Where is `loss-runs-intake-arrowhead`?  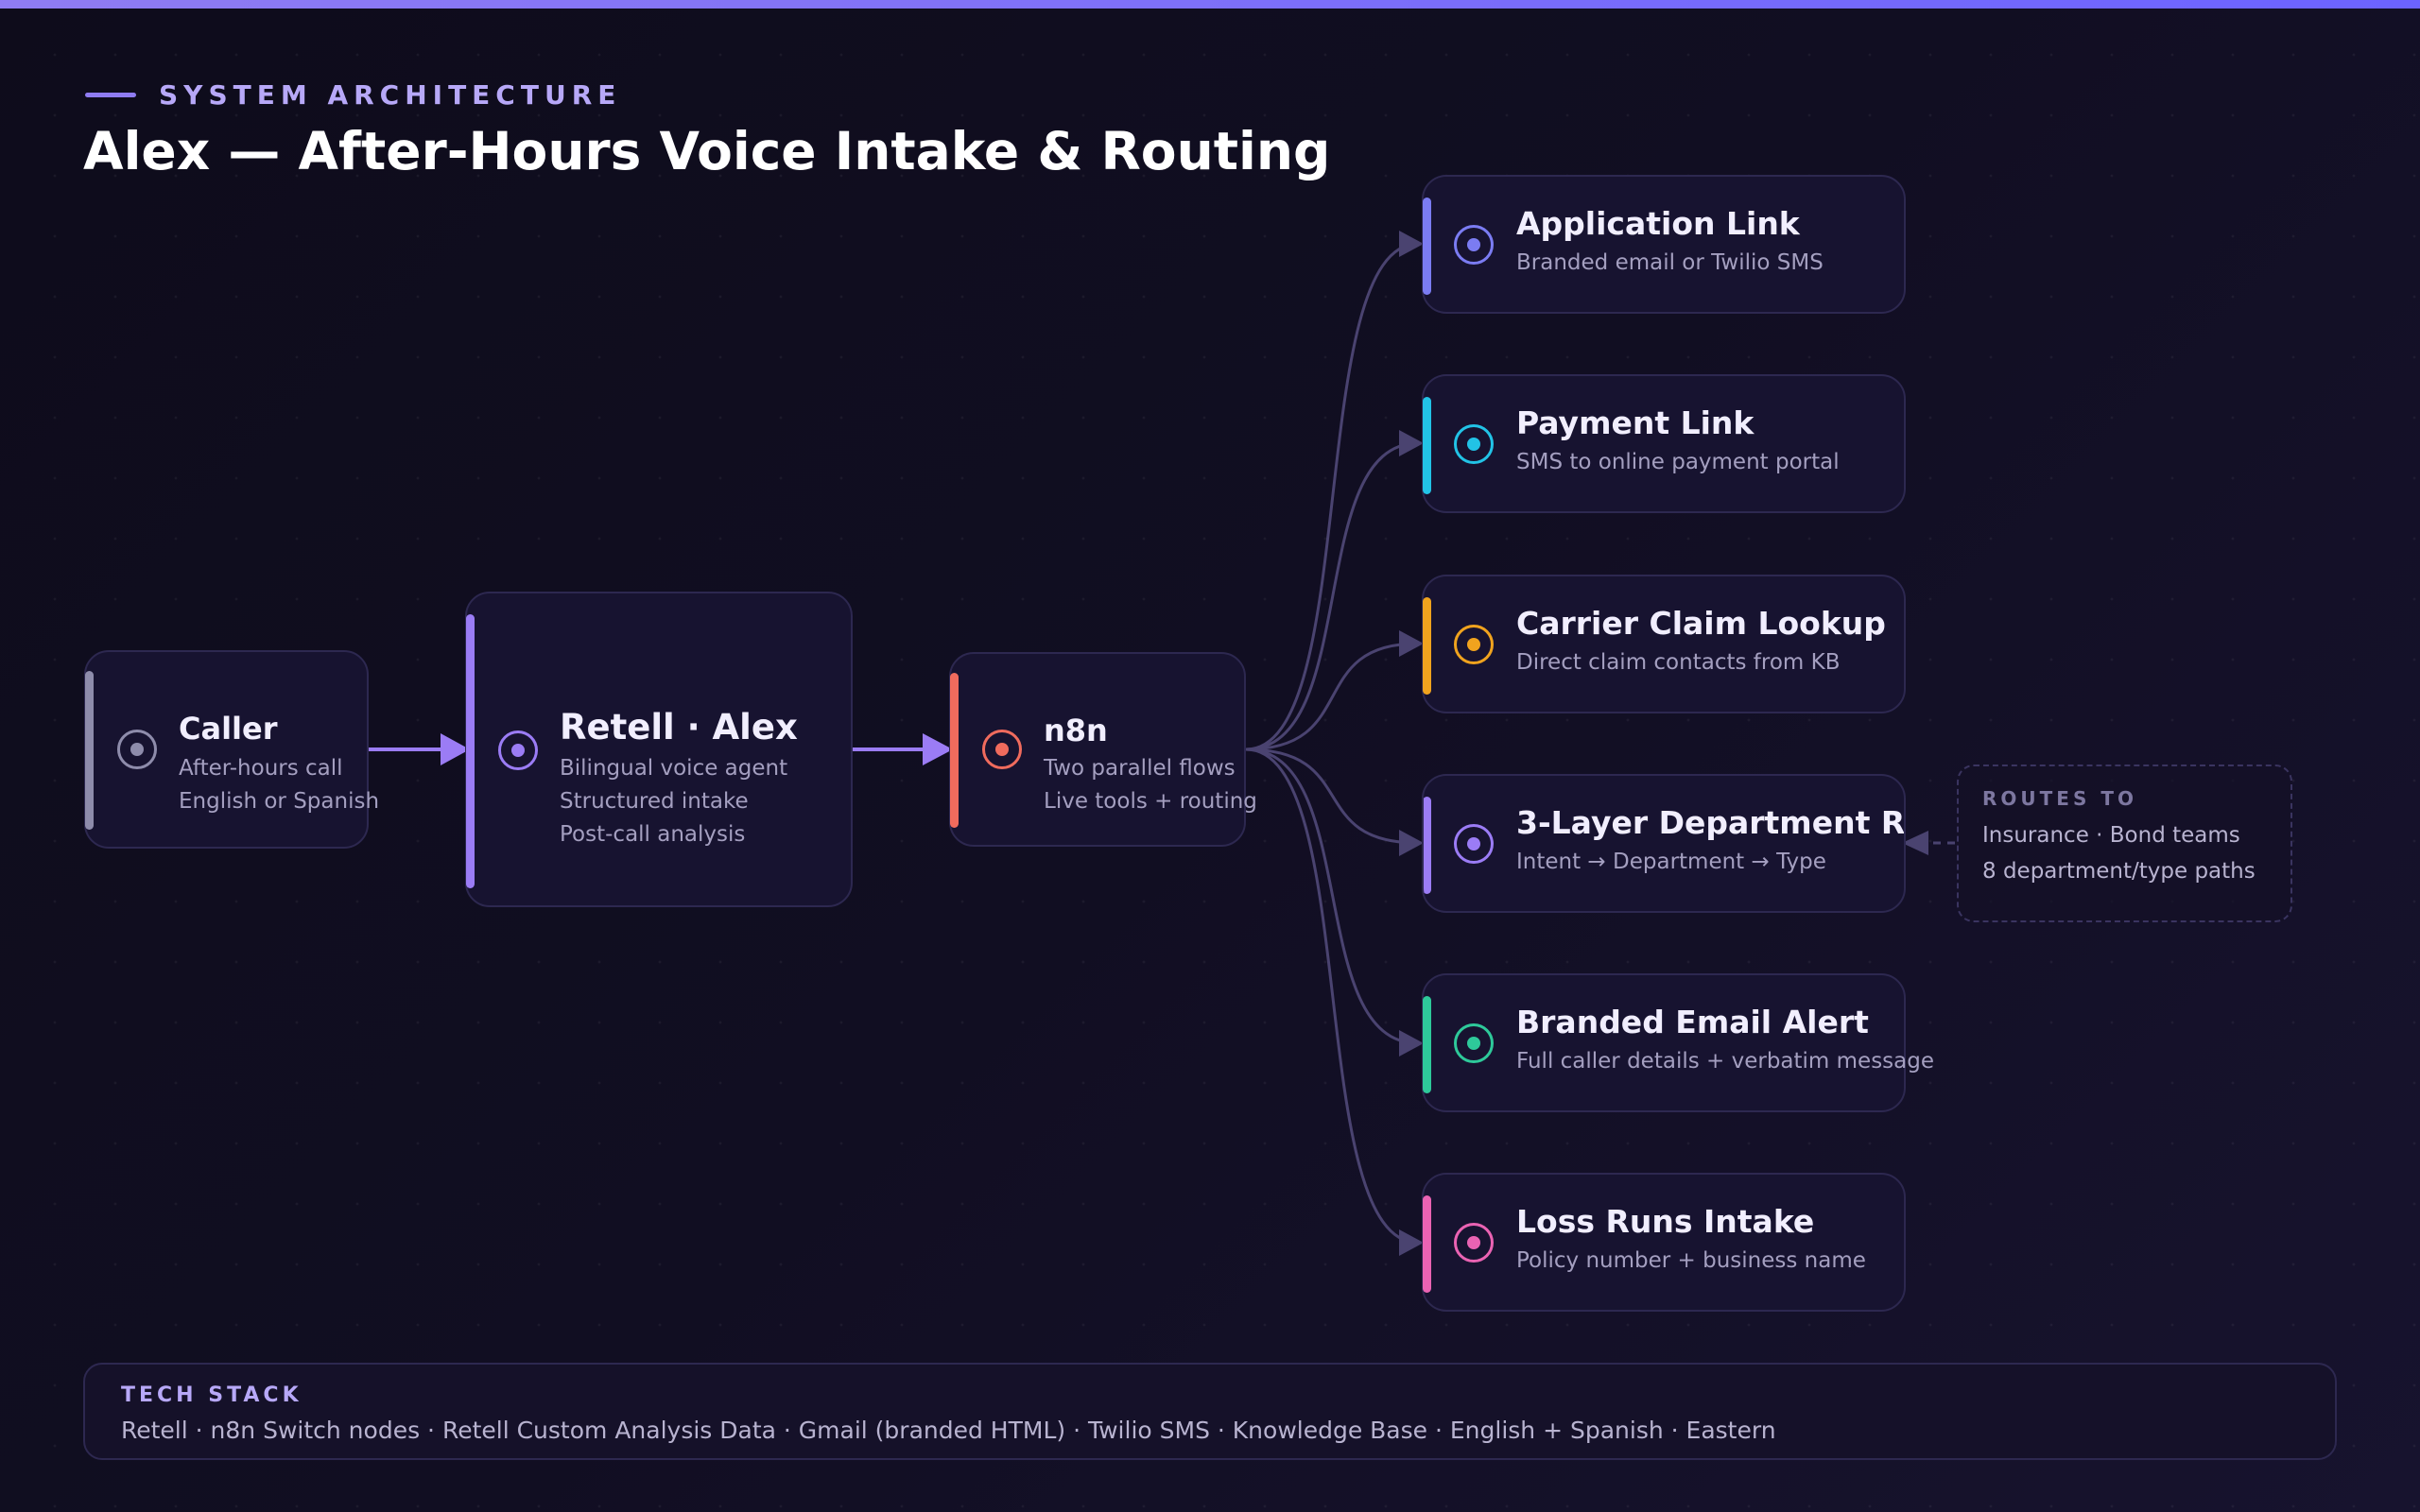
loss-runs-intake-arrowhead is located at coordinates (1411, 1242).